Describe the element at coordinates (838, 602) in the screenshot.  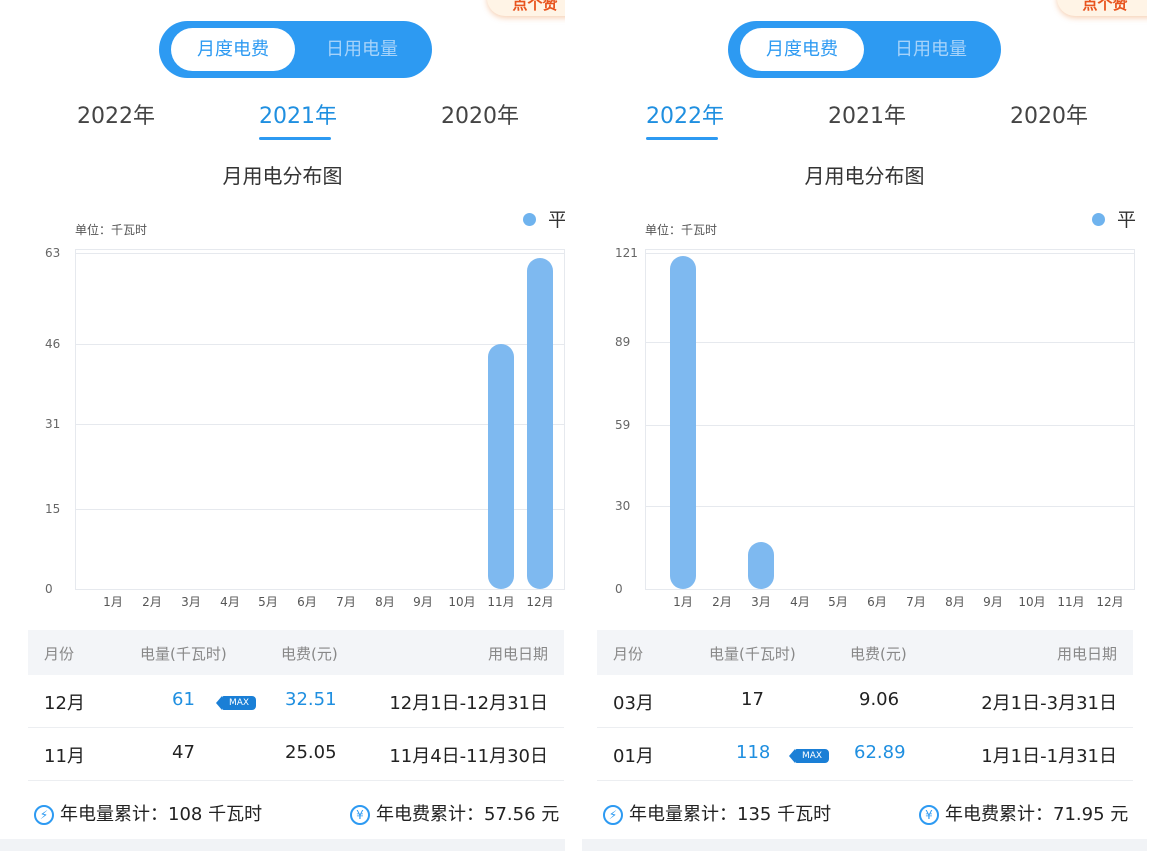
I see `x-tick-label: 5月` at that location.